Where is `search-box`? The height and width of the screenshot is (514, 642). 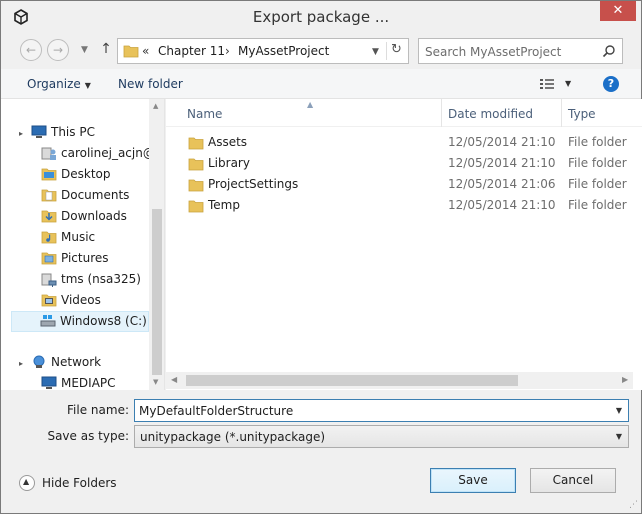 search-box is located at coordinates (520, 51).